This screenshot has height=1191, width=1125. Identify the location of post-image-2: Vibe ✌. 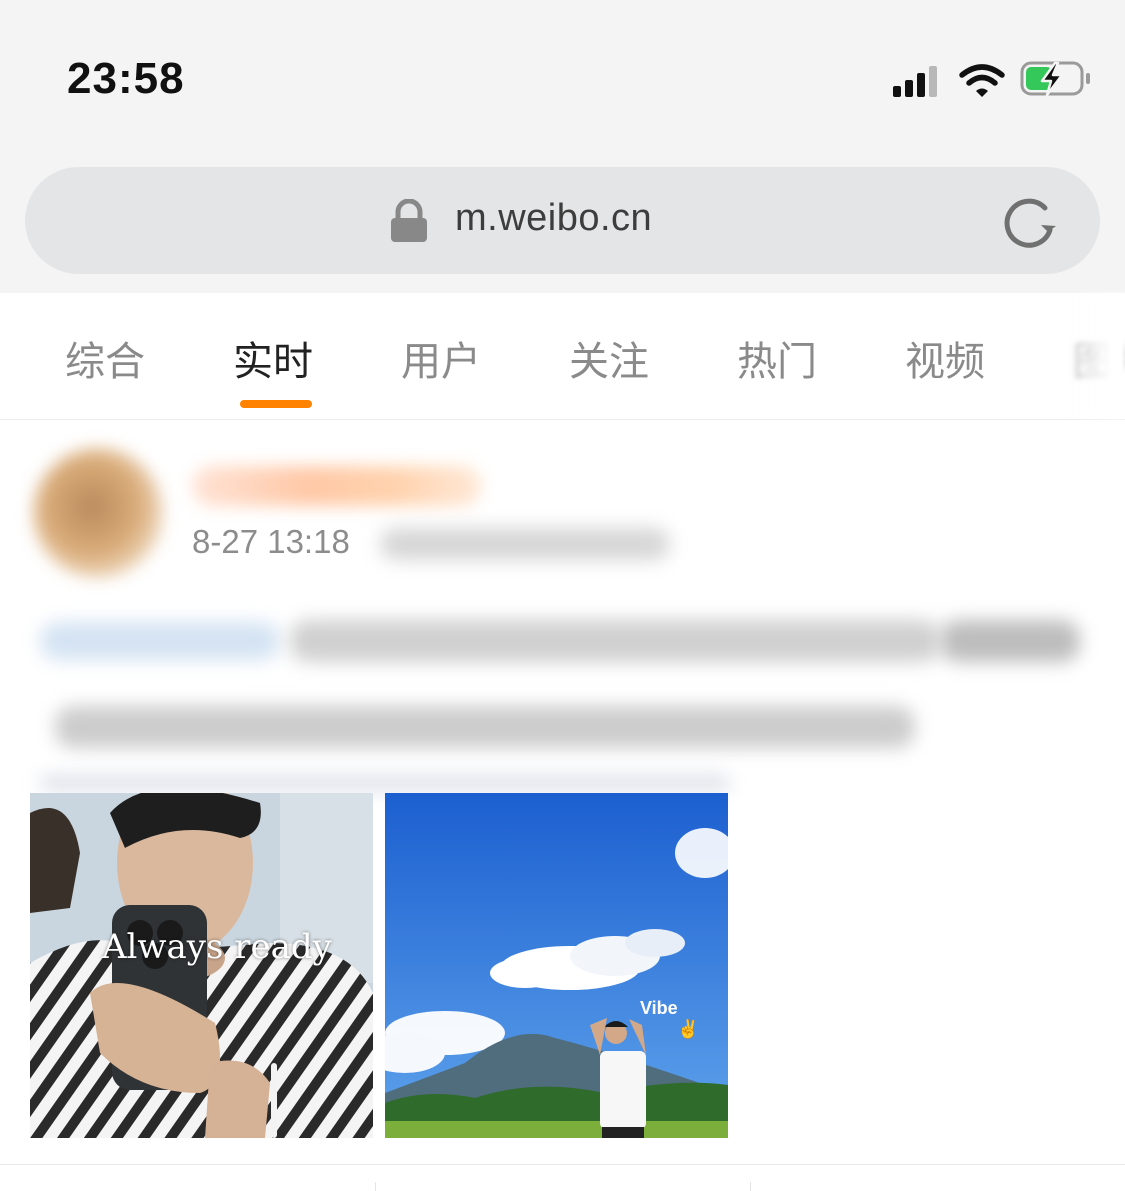
(556, 965).